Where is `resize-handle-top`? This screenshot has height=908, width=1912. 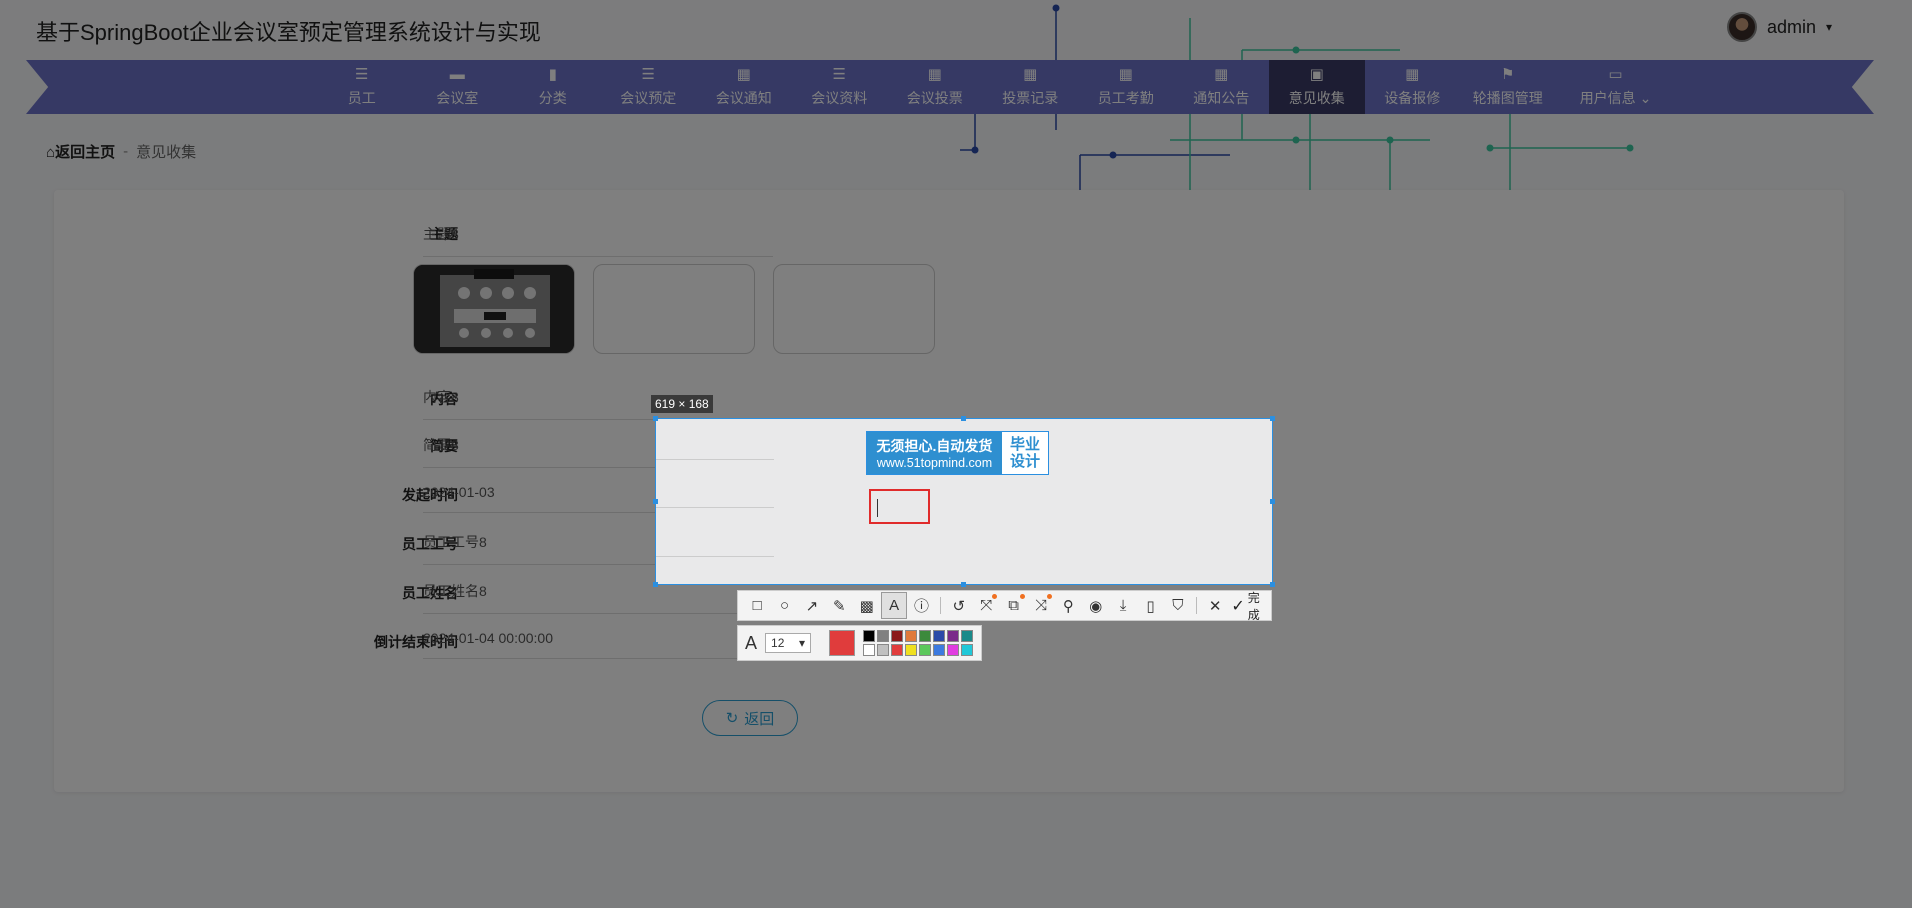
resize-handle-top is located at coordinates (963, 418).